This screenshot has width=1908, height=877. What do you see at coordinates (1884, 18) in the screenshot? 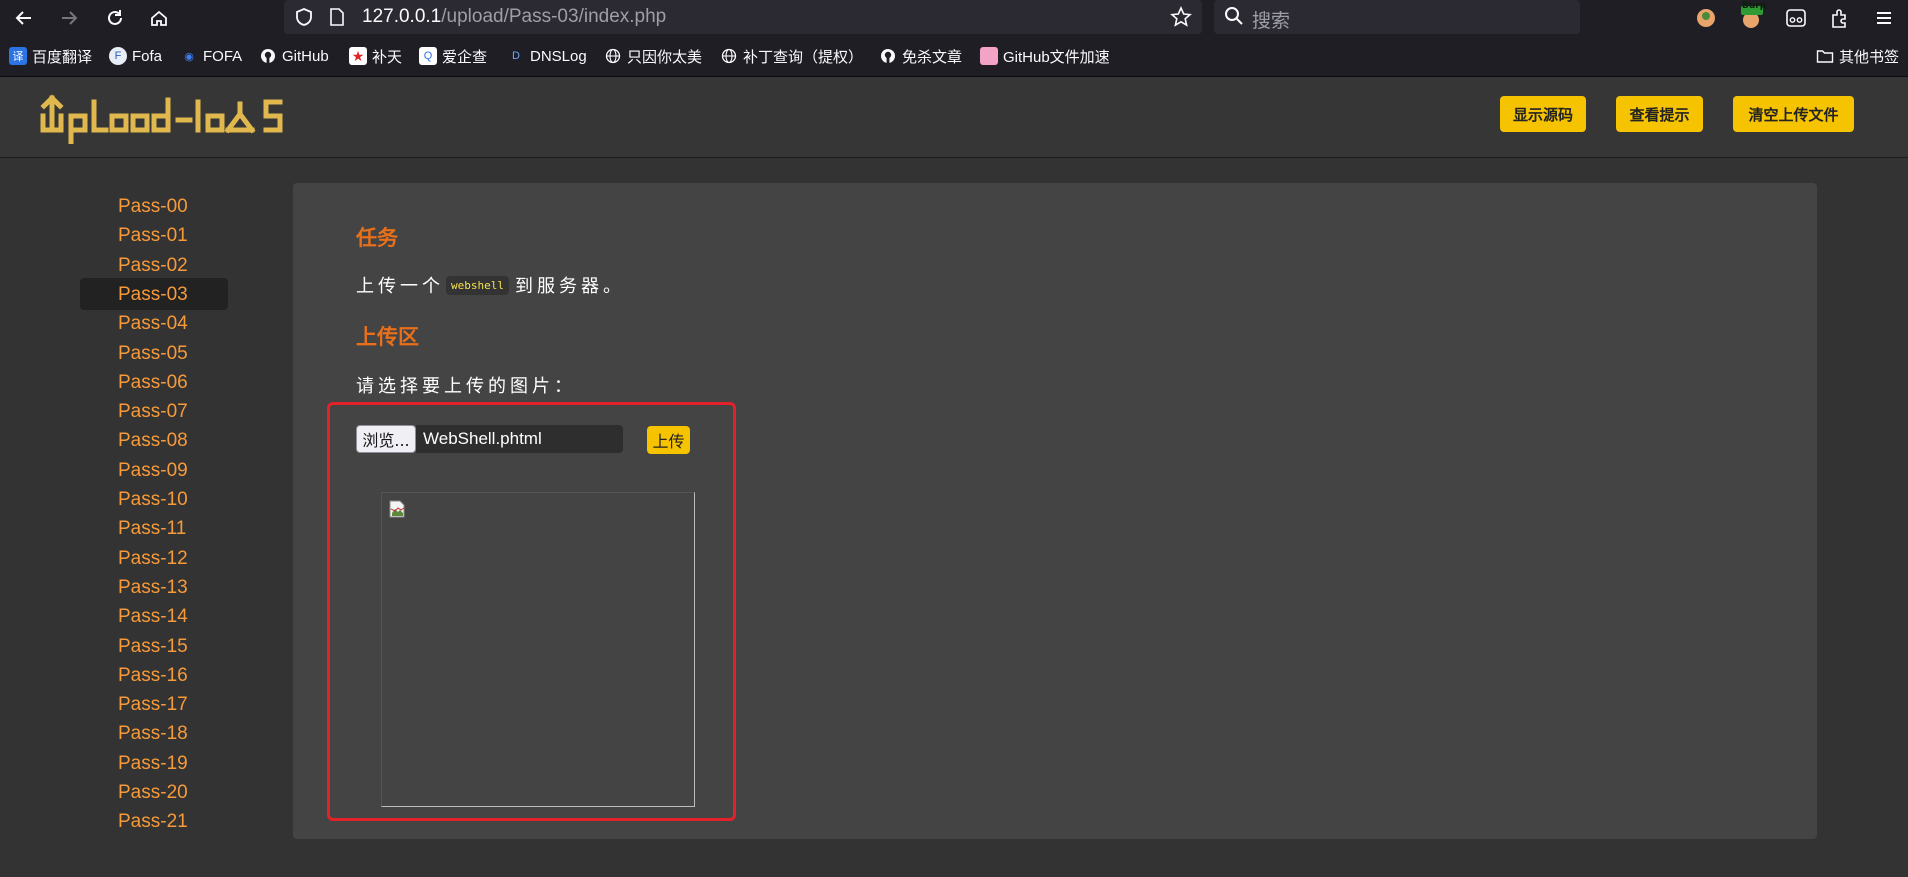
I see `menu-icon` at bounding box center [1884, 18].